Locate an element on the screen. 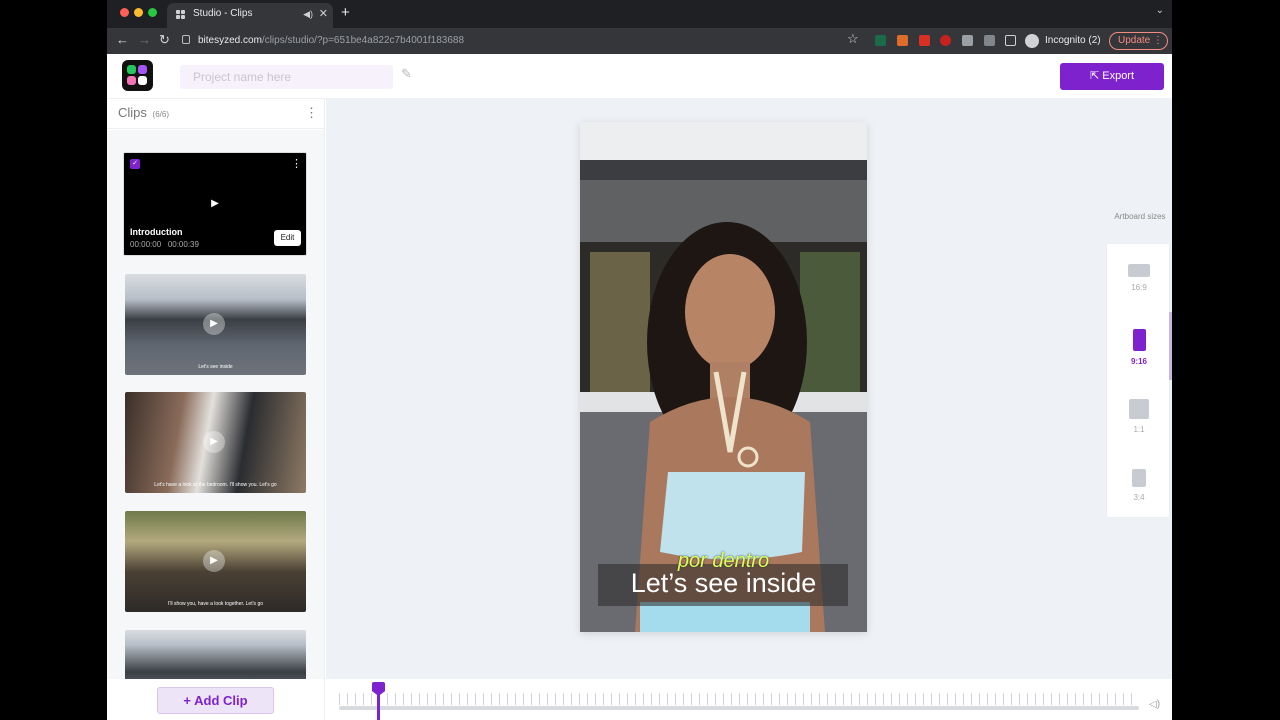 The width and height of the screenshot is (1280, 720). clip-card is located at coordinates (215, 654).